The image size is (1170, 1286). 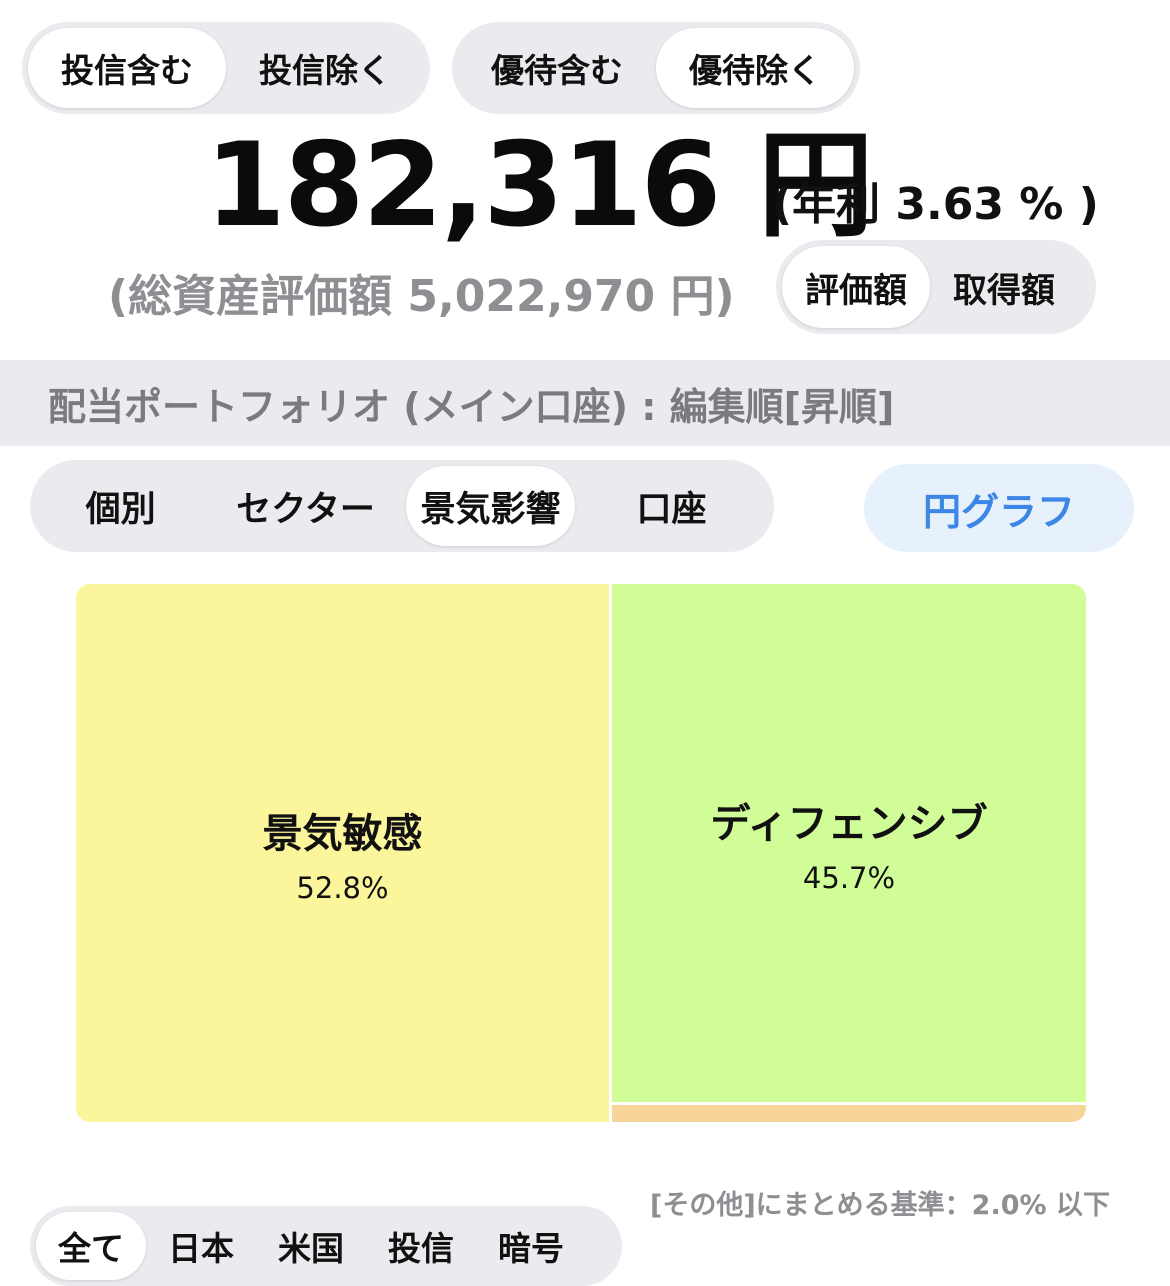 I want to click on yutai-toggle: 優待含む 優待除く, so click(x=656, y=68).